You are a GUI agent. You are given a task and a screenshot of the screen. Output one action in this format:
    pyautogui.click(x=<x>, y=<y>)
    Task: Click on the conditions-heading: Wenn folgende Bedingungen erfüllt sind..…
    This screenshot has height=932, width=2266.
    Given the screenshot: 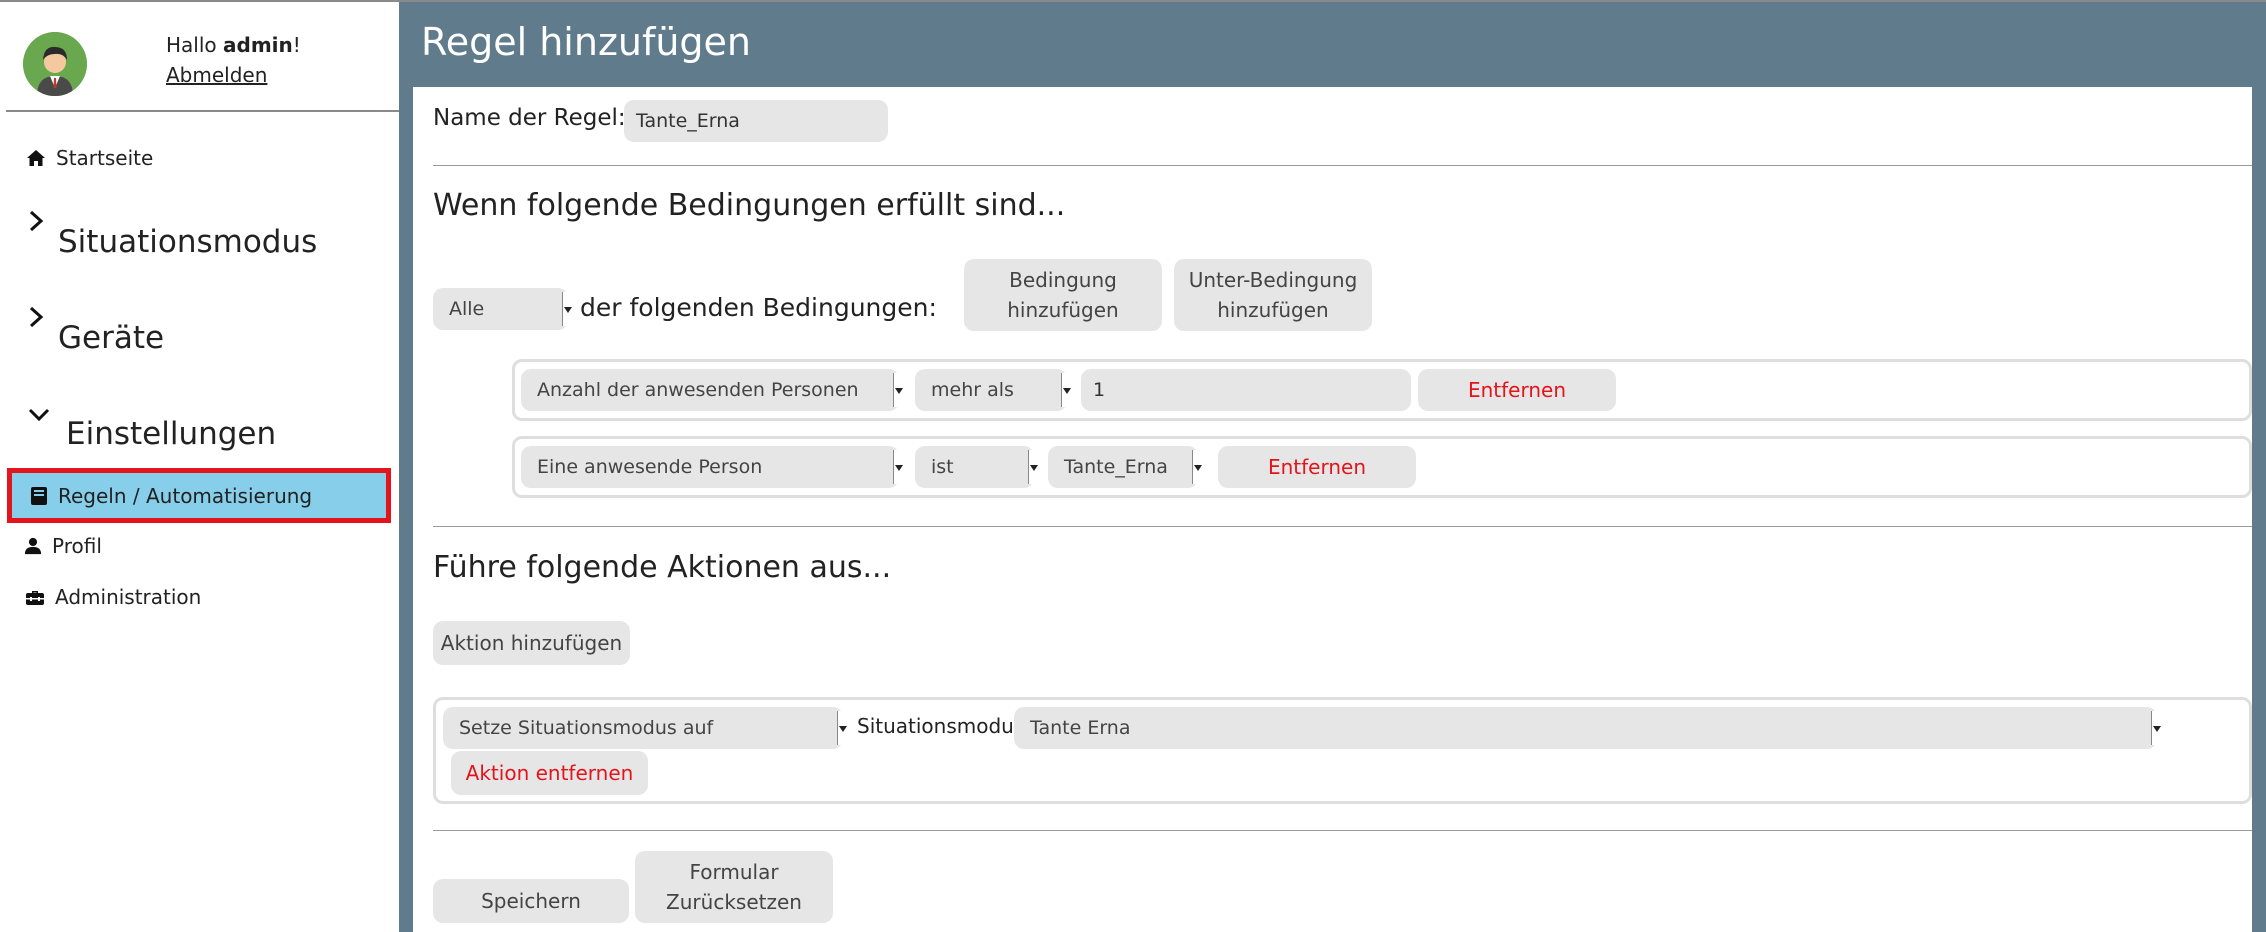 What is the action you would take?
    pyautogui.click(x=749, y=205)
    